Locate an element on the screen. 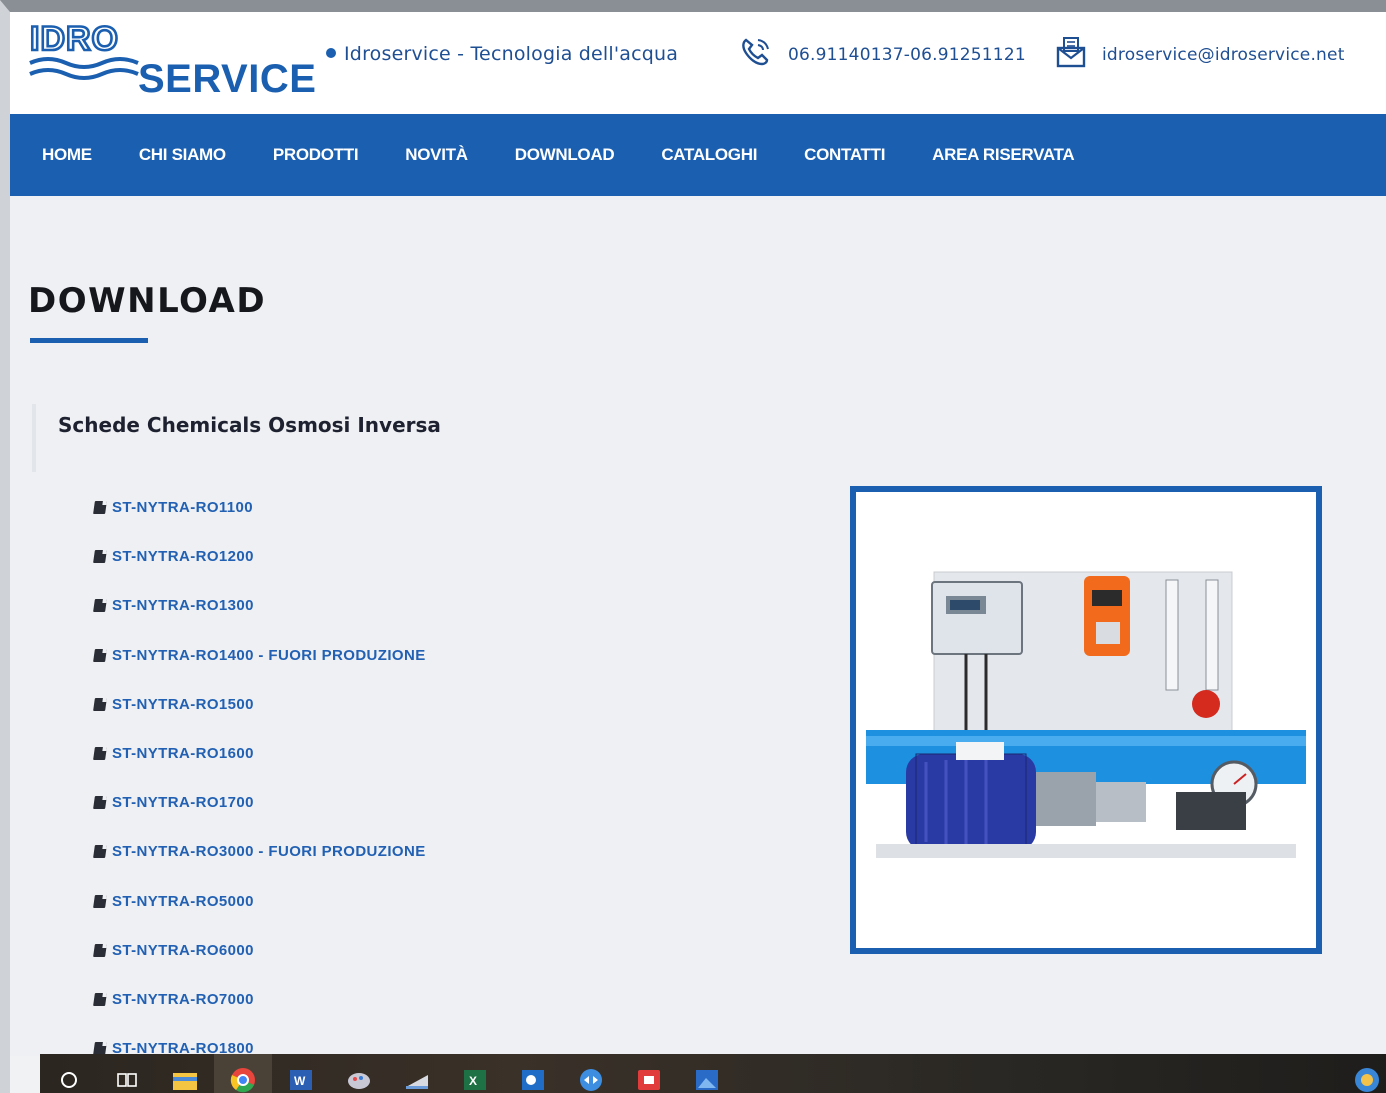 This screenshot has height=1093, width=1386. document-item: ST-NYTRA-RO1500 is located at coordinates (259, 704).